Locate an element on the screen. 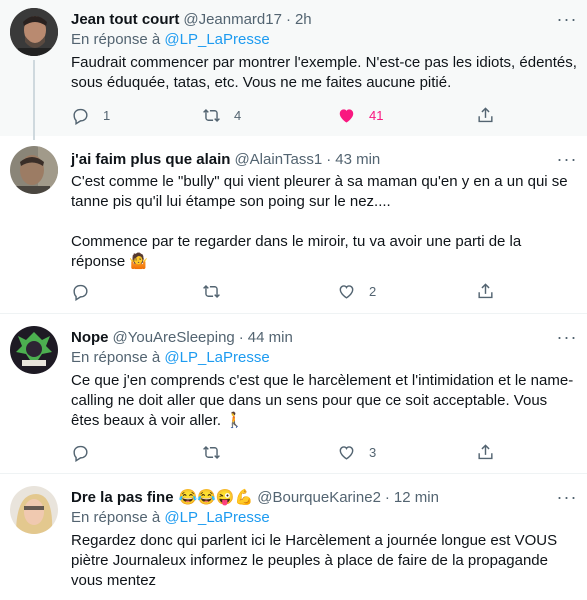 The width and height of the screenshot is (587, 600). heart-filled-icon is located at coordinates (346, 115).